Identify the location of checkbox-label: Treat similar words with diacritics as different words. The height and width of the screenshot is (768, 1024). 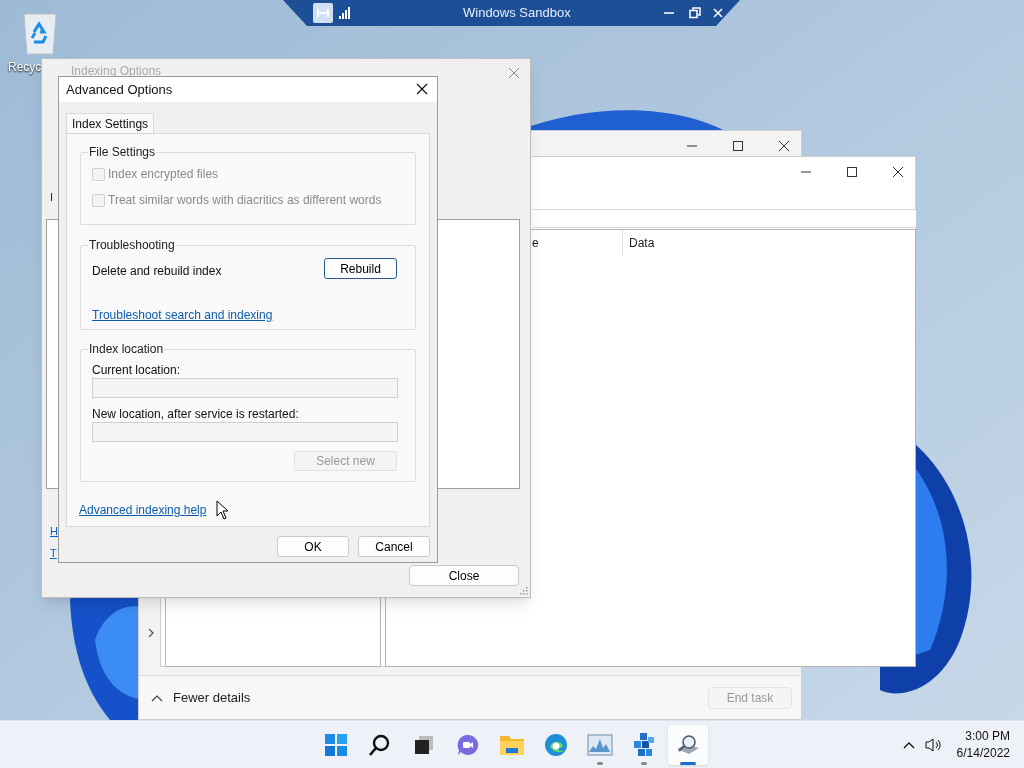
(245, 200).